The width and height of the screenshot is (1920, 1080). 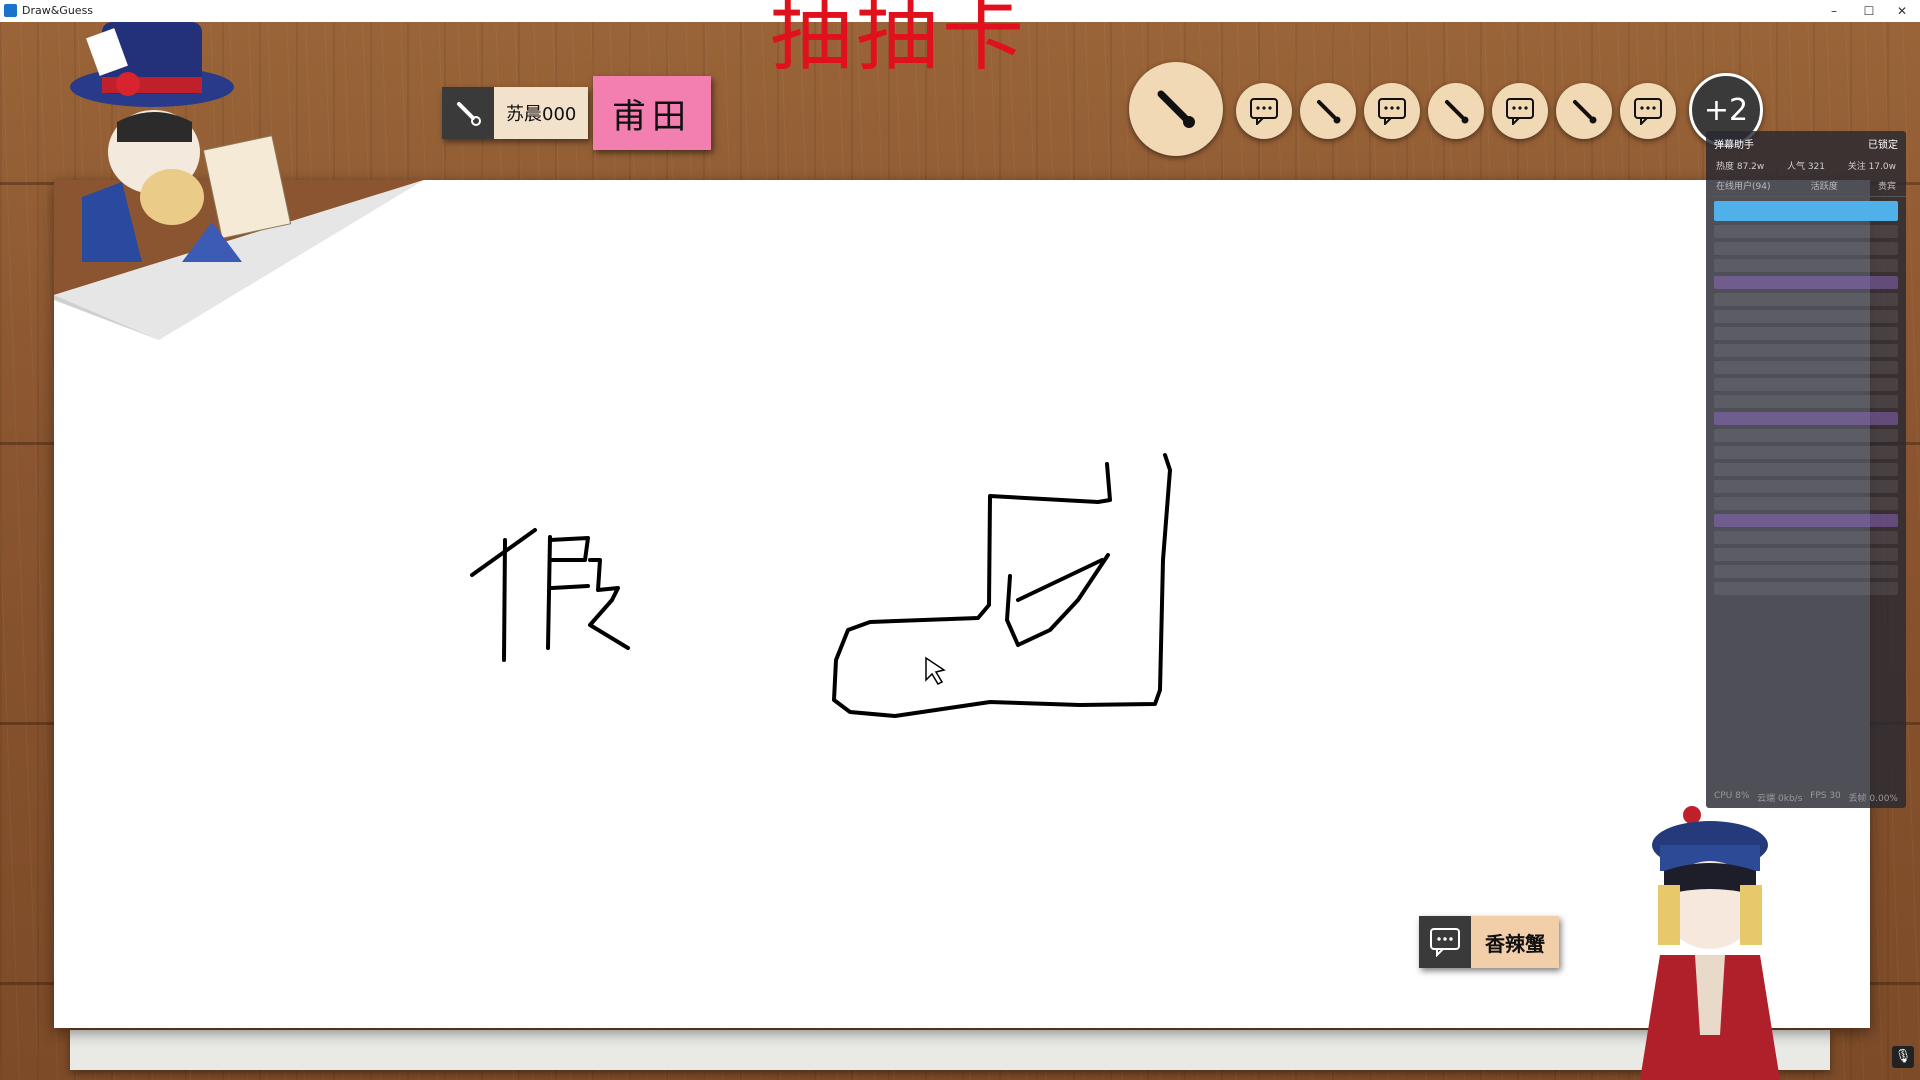 I want to click on overlay-title: 弹幕助手, so click(x=1734, y=145).